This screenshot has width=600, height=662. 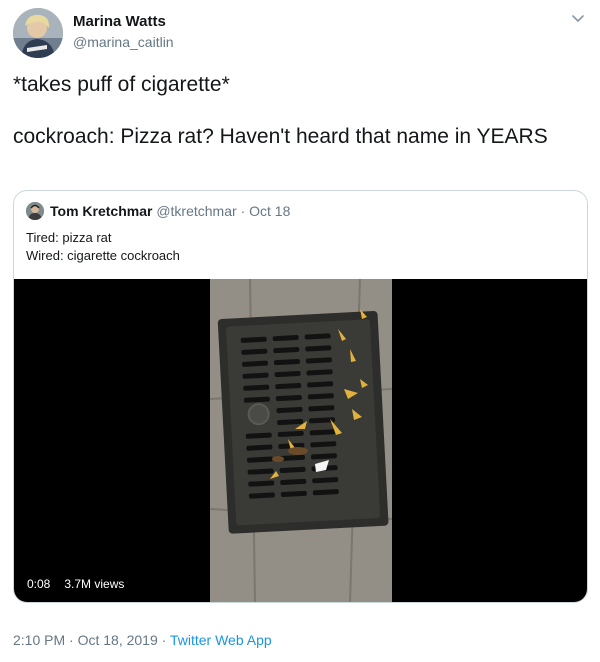 I want to click on quoted-avatar-image, so click(x=35, y=211).